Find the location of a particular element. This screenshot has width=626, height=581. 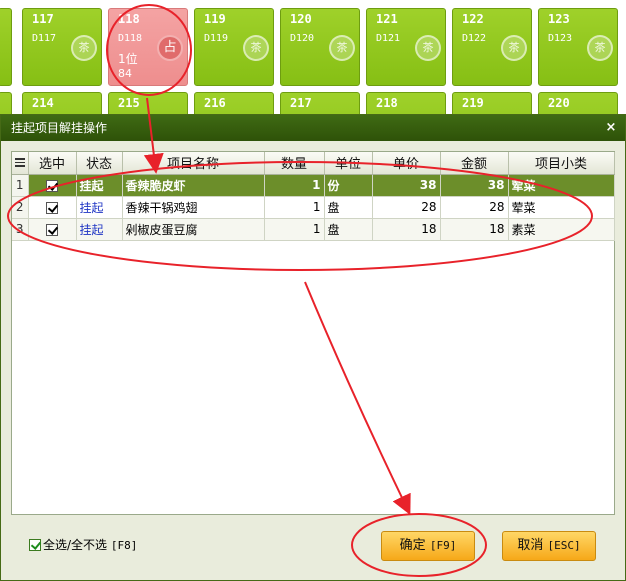

table-row: 3 挂起 剁椒皮蛋豆腐 1 盘 18 18 素菜 is located at coordinates (313, 229).